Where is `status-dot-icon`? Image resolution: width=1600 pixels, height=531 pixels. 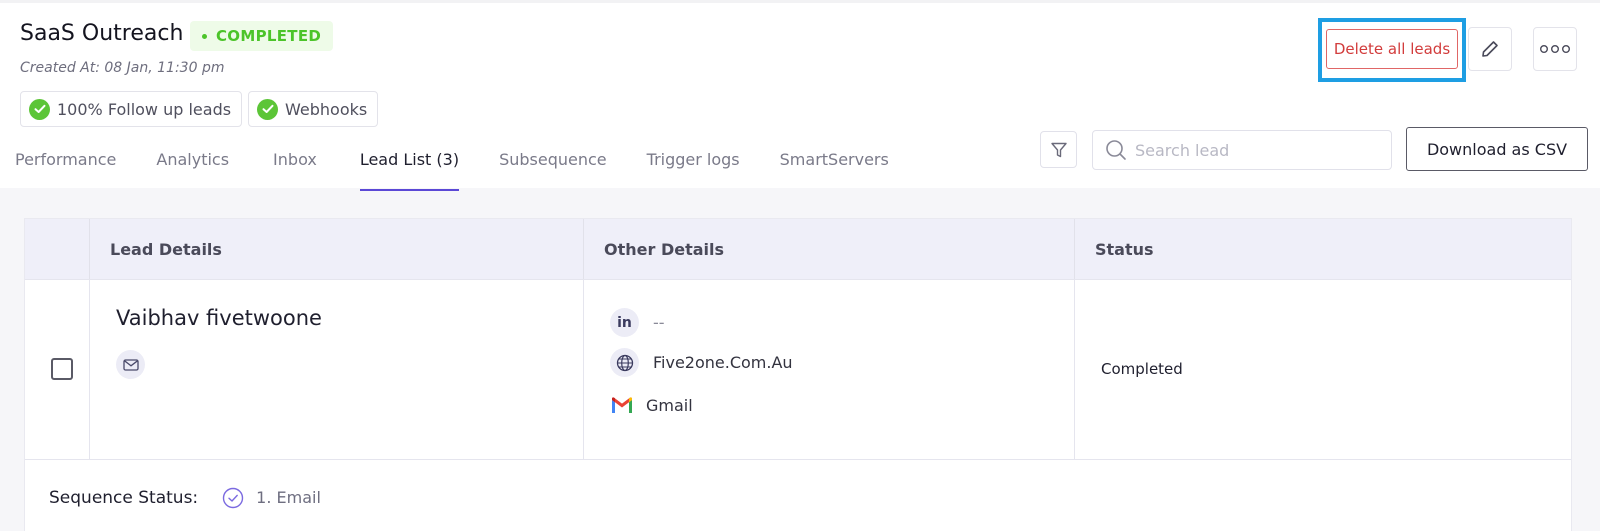 status-dot-icon is located at coordinates (204, 36).